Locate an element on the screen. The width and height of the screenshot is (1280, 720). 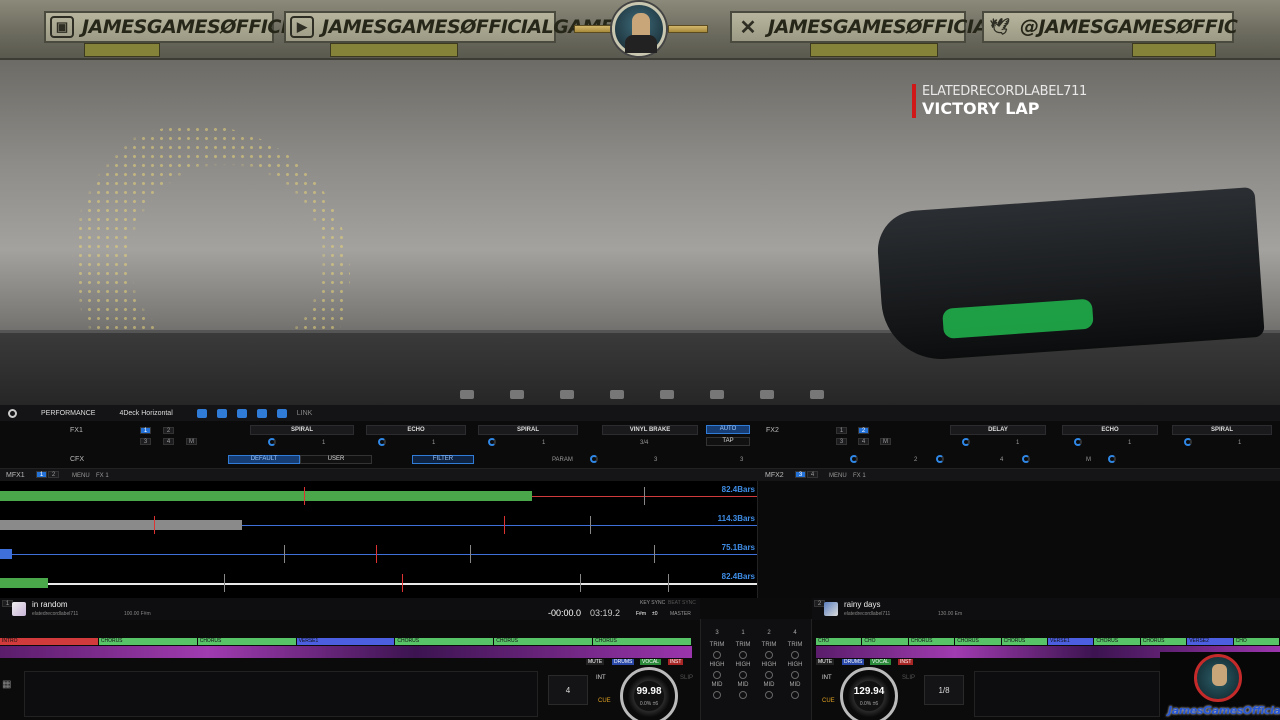
deck-2-inst: INST is located at coordinates (906, 662).